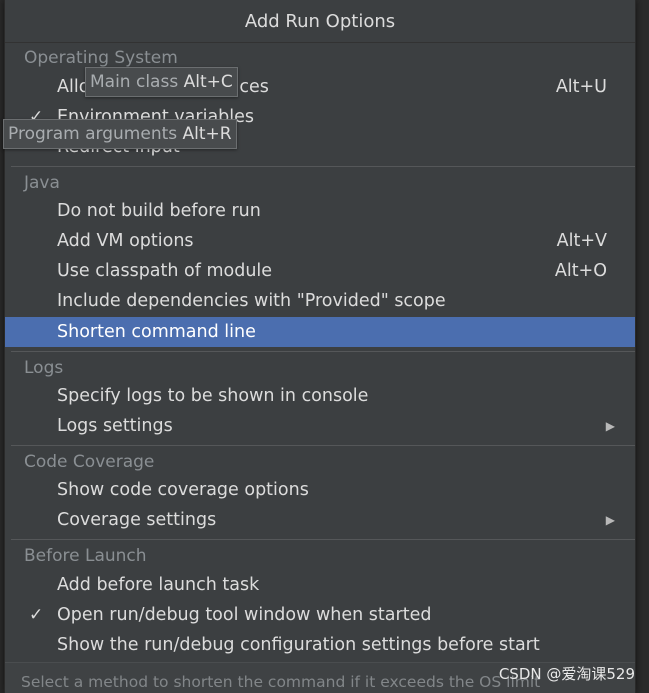 The height and width of the screenshot is (693, 649). I want to click on tooltip-main-class: Main class Alt+C, so click(161, 82).